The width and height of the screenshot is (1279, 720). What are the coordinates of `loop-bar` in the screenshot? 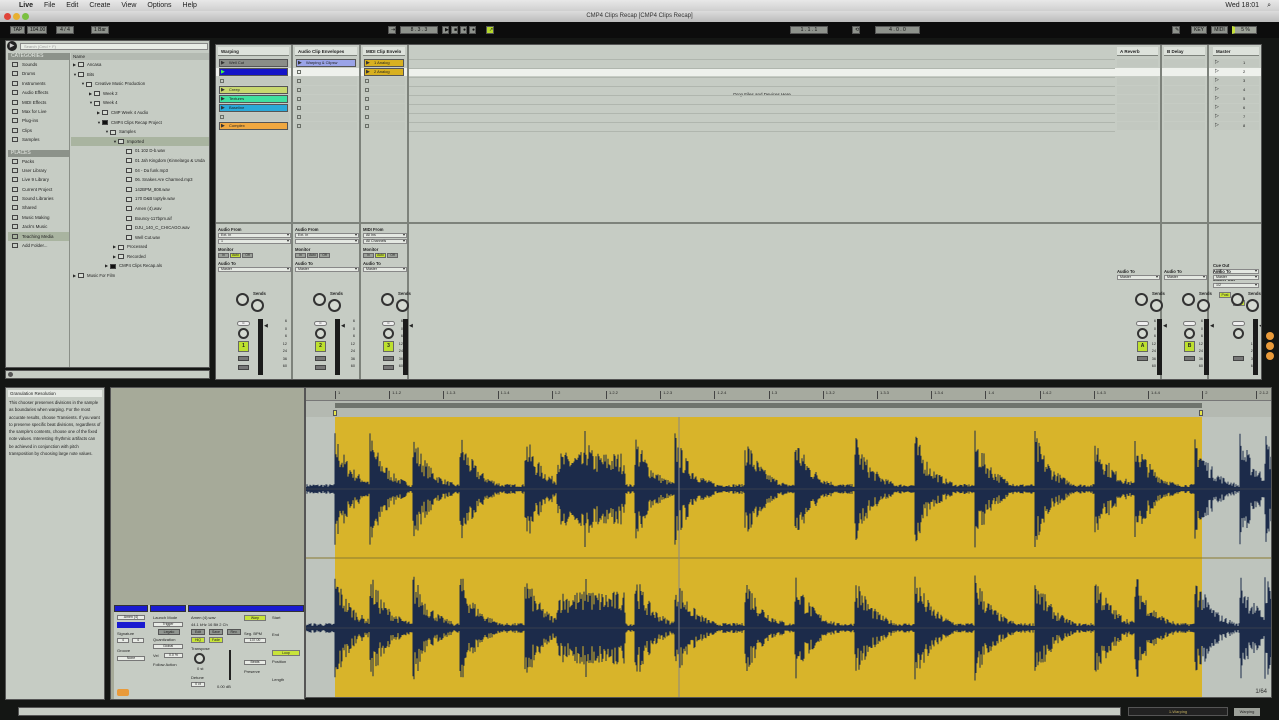 It's located at (788, 409).